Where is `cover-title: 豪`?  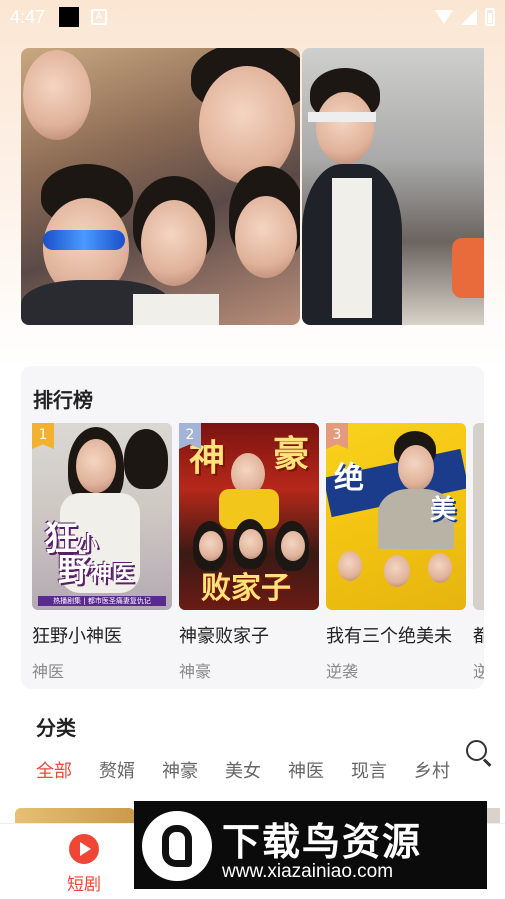
cover-title: 豪 is located at coordinates (291, 454).